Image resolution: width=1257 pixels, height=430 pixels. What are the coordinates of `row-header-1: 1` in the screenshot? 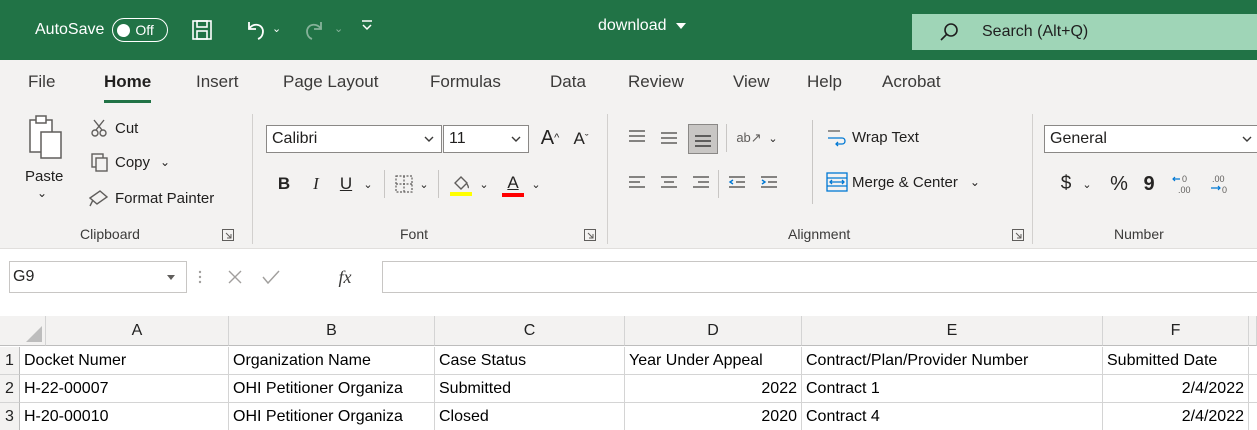 It's located at (10, 361).